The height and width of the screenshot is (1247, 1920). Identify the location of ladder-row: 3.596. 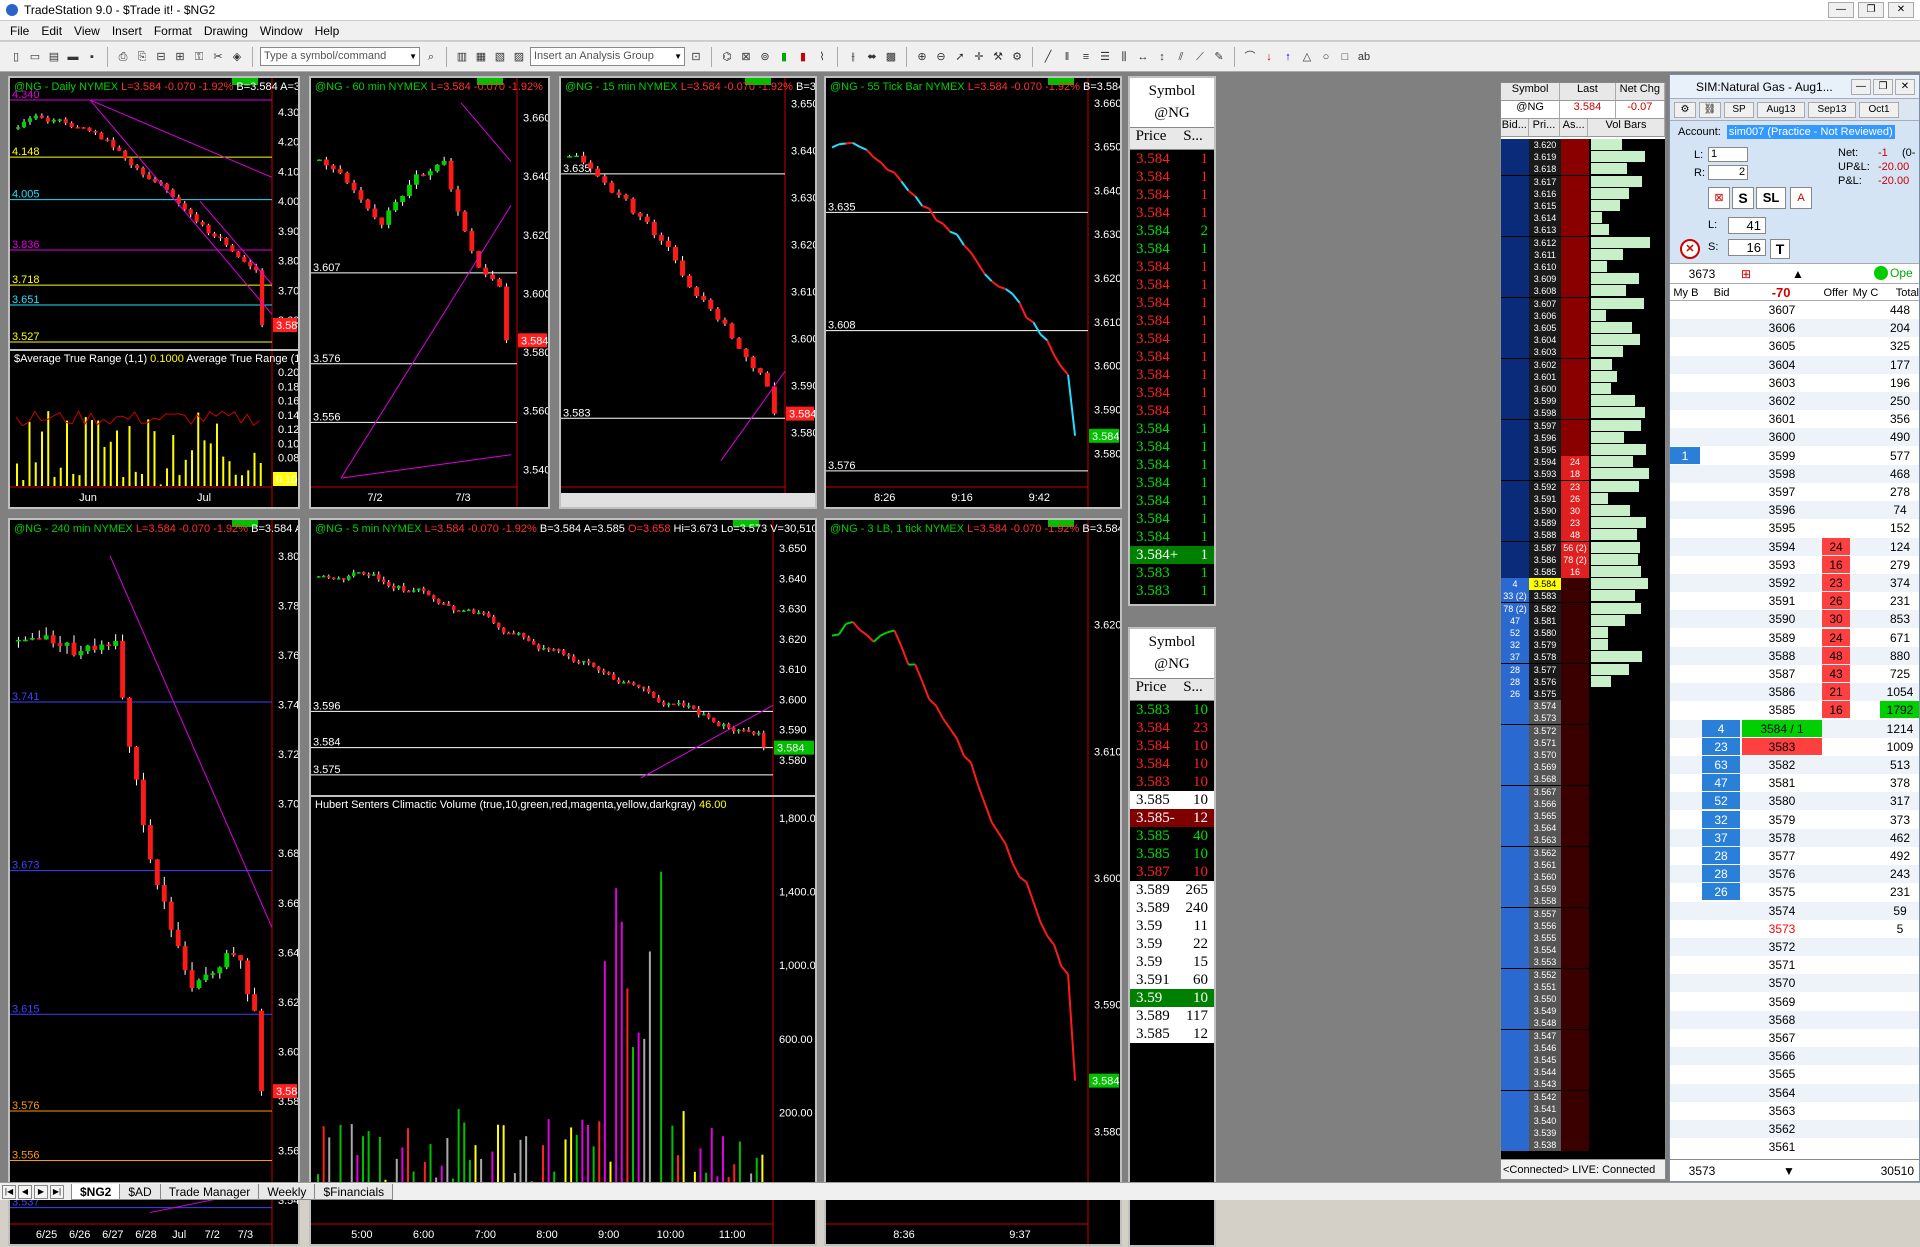
(1583, 438).